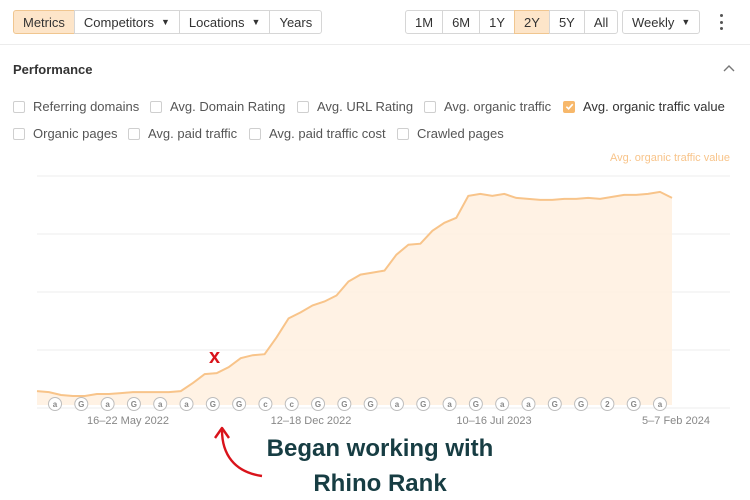 This screenshot has height=500, width=750. I want to click on annotation-label: 2, so click(607, 404).